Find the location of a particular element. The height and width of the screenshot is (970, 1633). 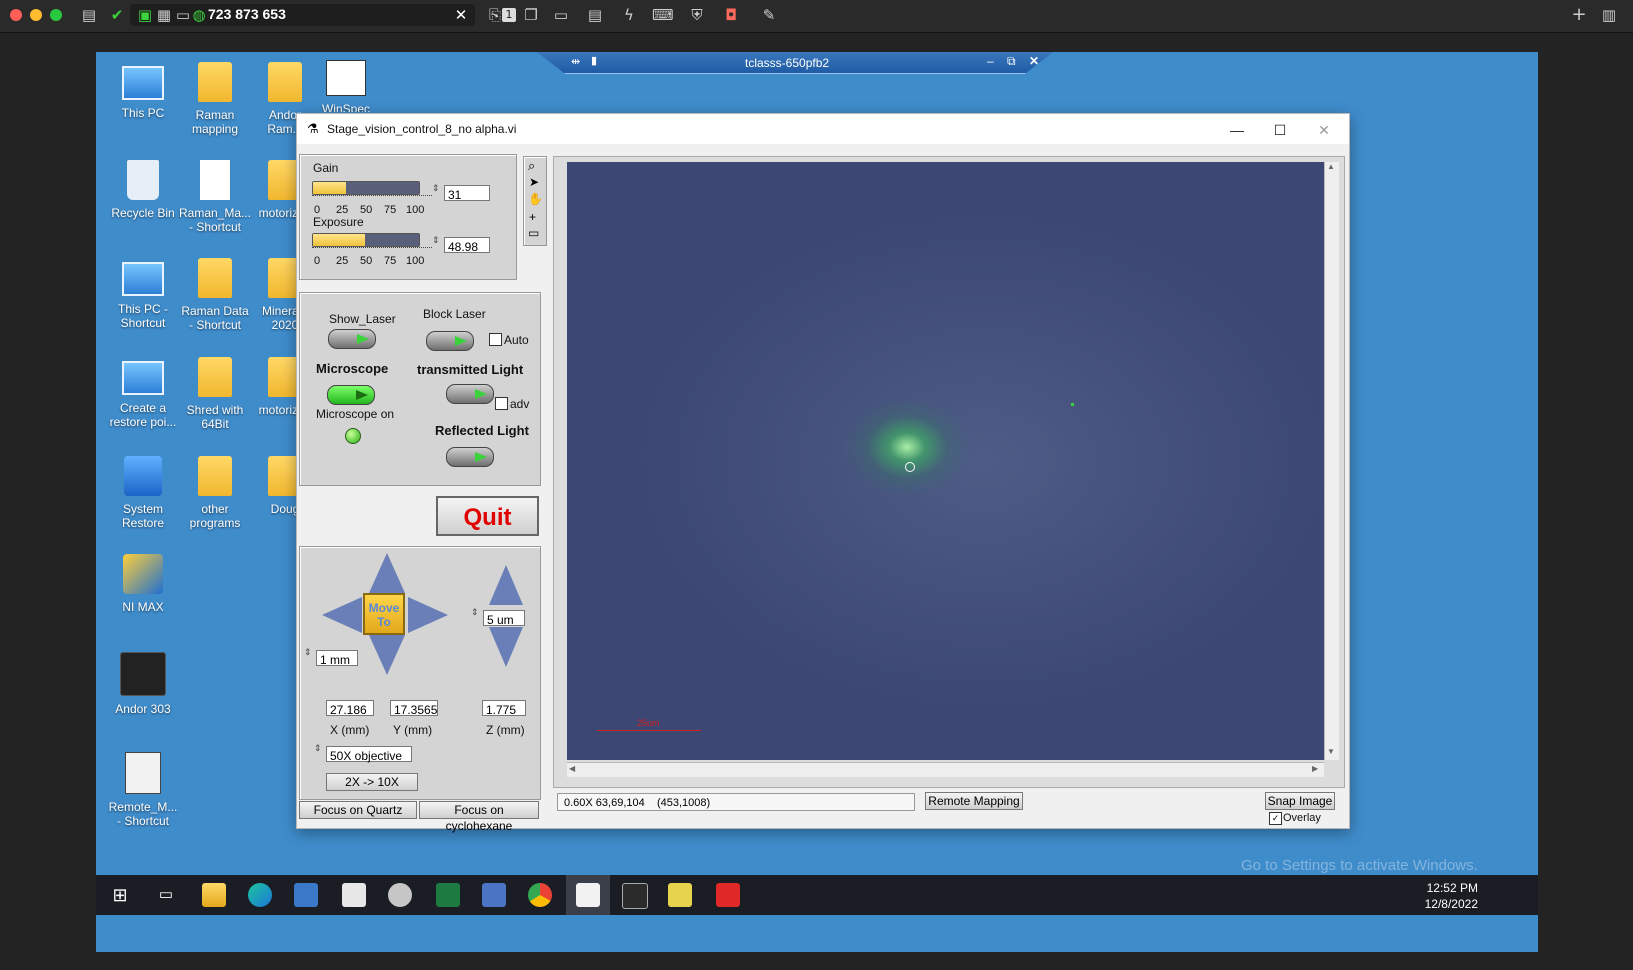

draw-pen-icon: ✎ is located at coordinates (769, 15).